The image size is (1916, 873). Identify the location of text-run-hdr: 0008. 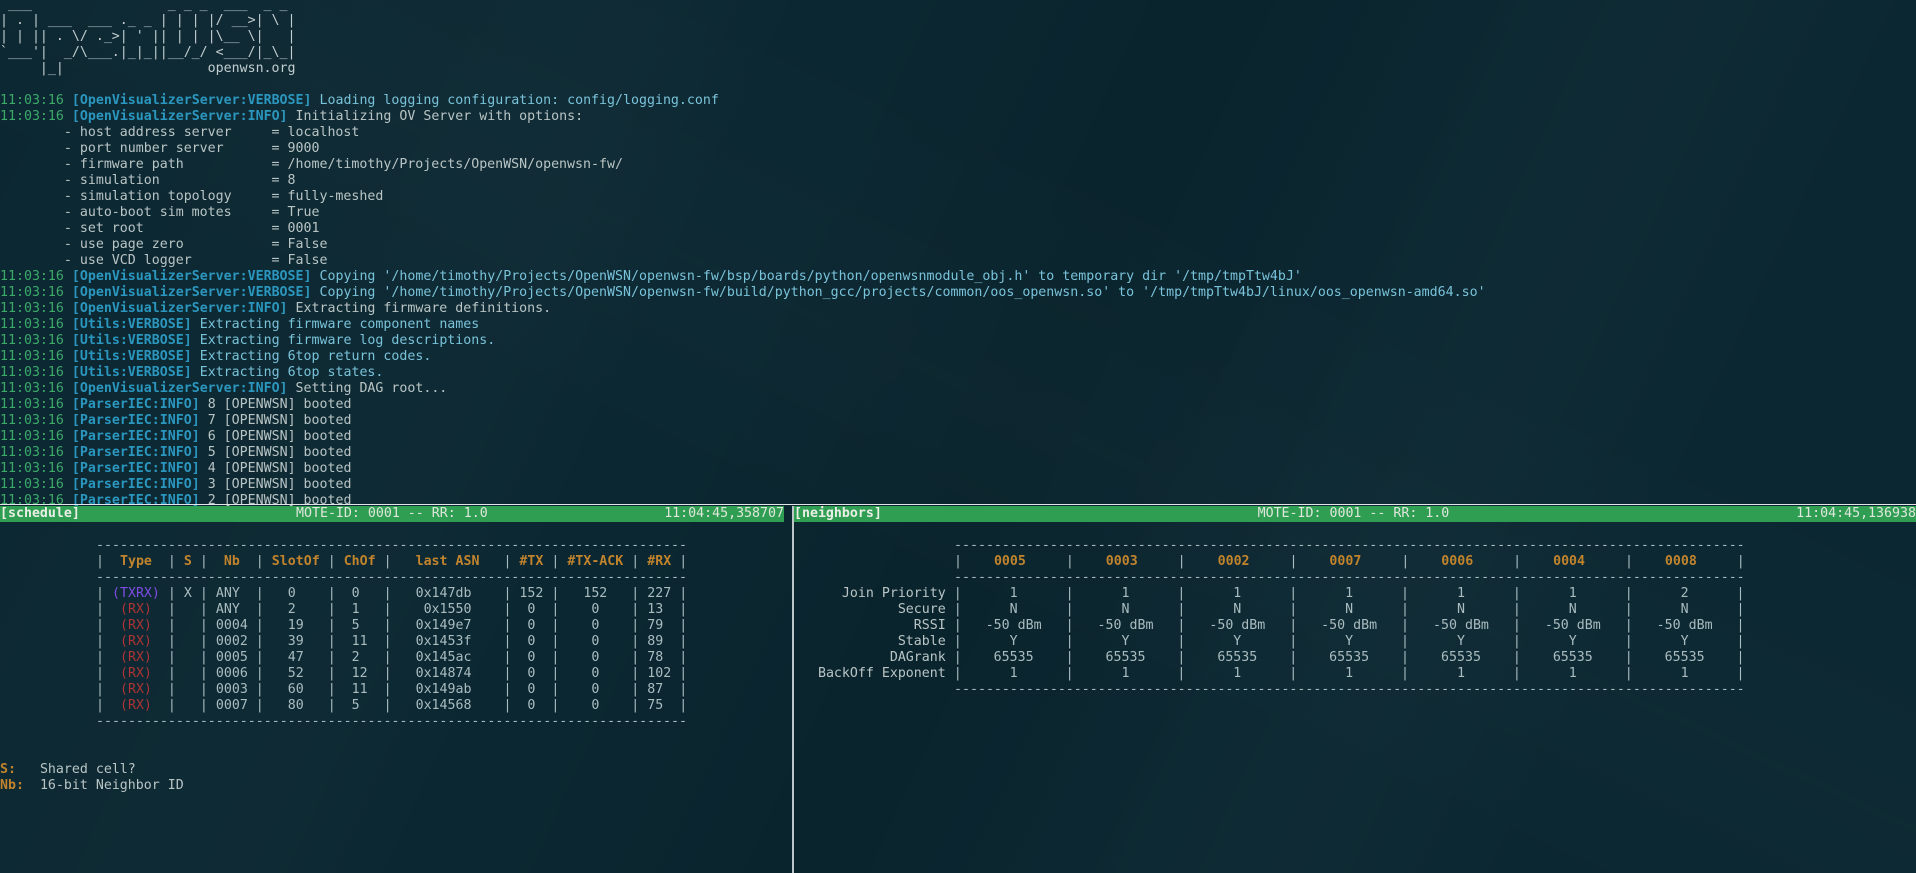
(1684, 561).